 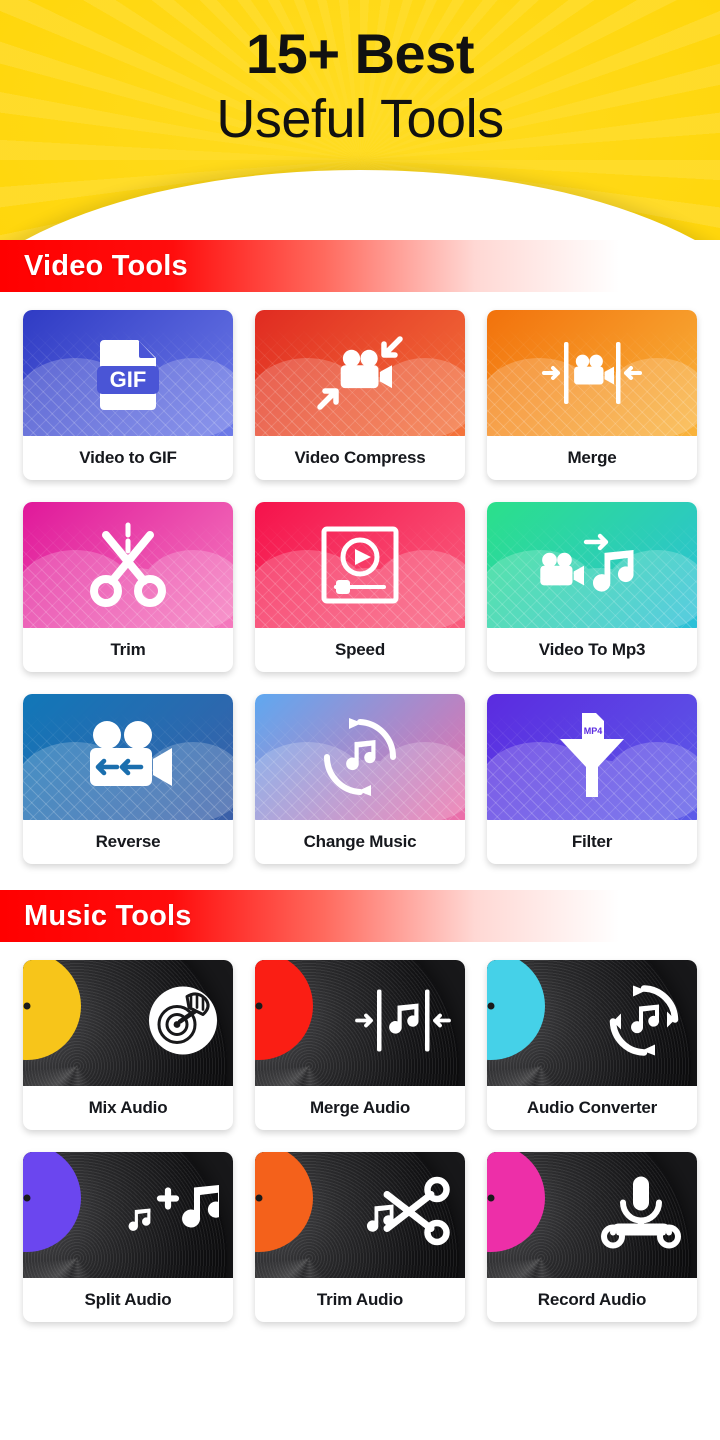 I want to click on tool-card: Video Compress, so click(x=360, y=395).